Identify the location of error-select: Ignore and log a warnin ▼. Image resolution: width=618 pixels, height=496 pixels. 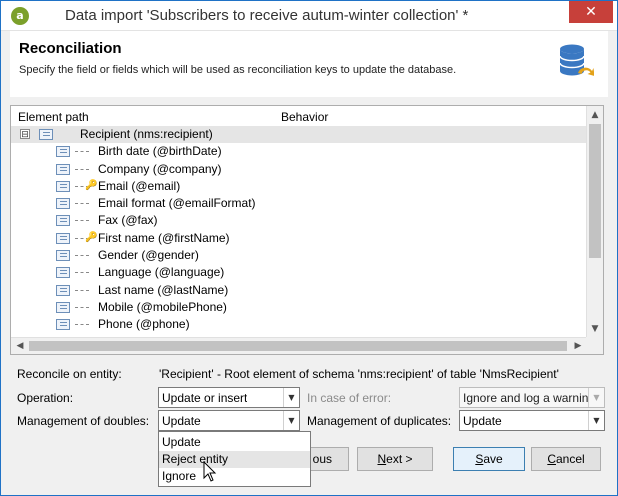
(532, 397).